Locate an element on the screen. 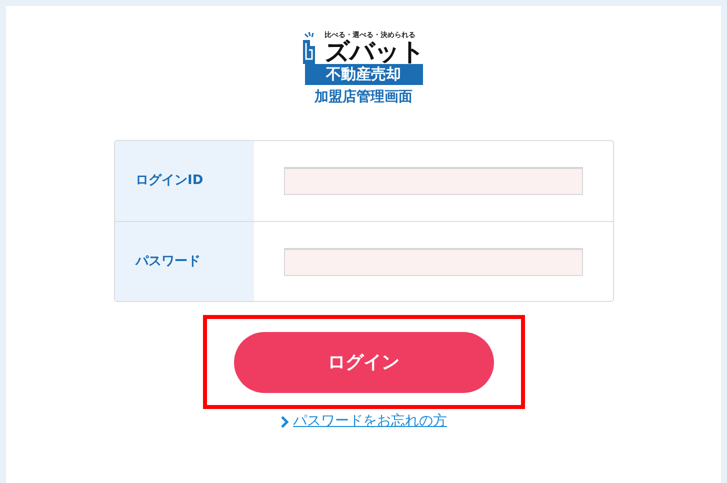 The height and width of the screenshot is (483, 727). logo-subtitle: 加盟店管理画面 is located at coordinates (363, 97).